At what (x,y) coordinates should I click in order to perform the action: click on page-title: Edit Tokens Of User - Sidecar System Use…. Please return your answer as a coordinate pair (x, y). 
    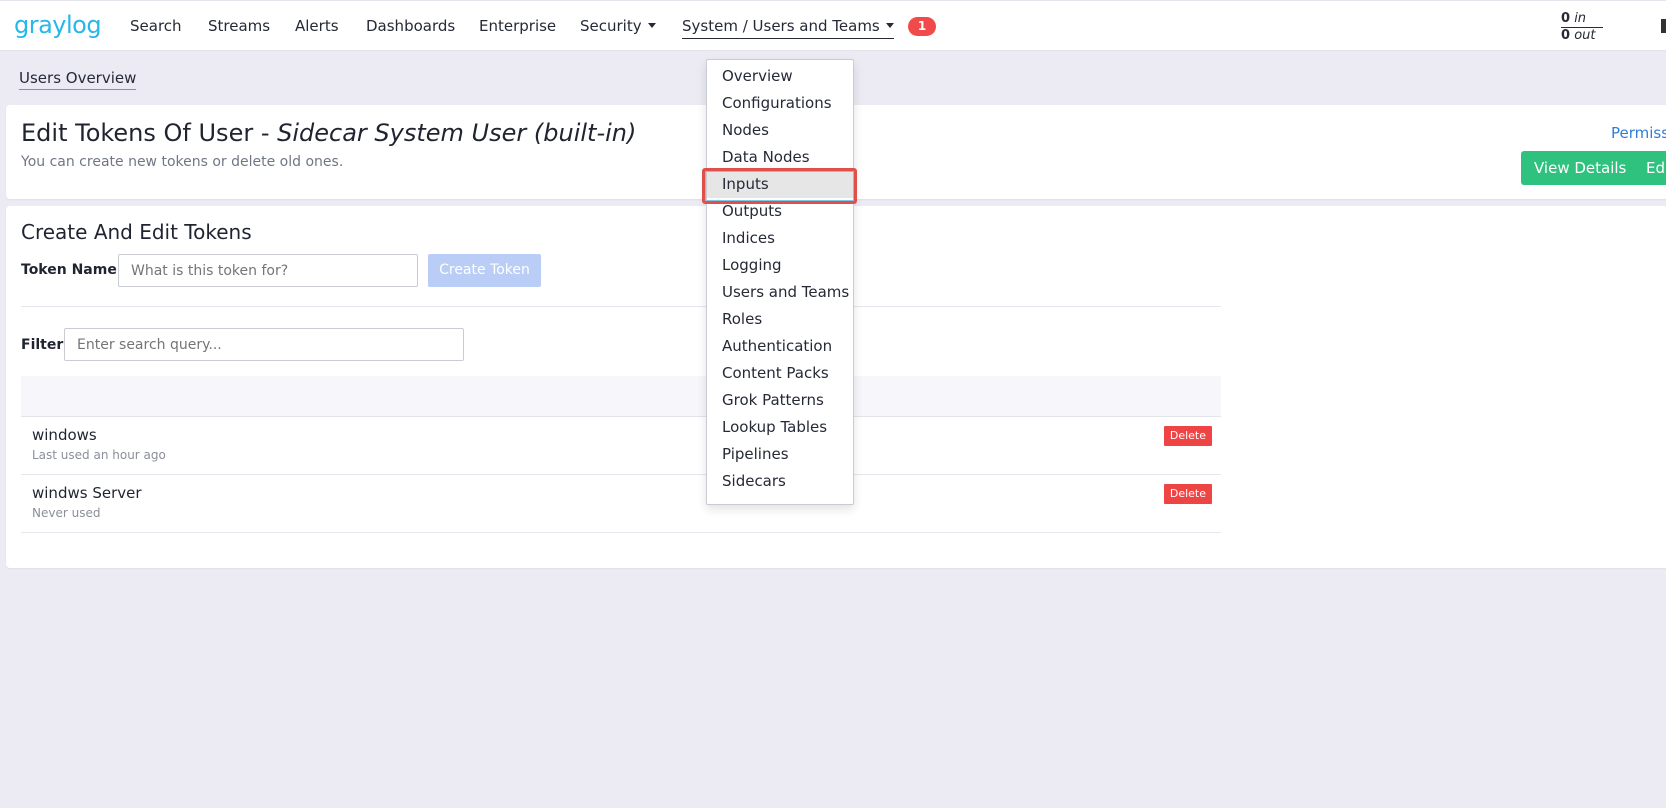
    Looking at the image, I should click on (328, 133).